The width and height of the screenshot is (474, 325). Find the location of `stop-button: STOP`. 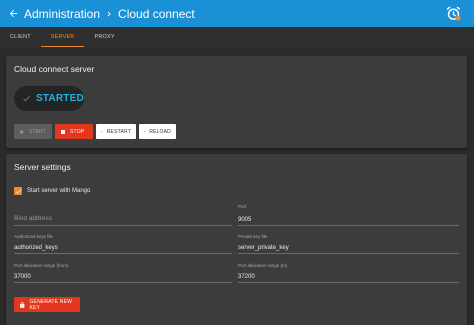

stop-button: STOP is located at coordinates (74, 131).